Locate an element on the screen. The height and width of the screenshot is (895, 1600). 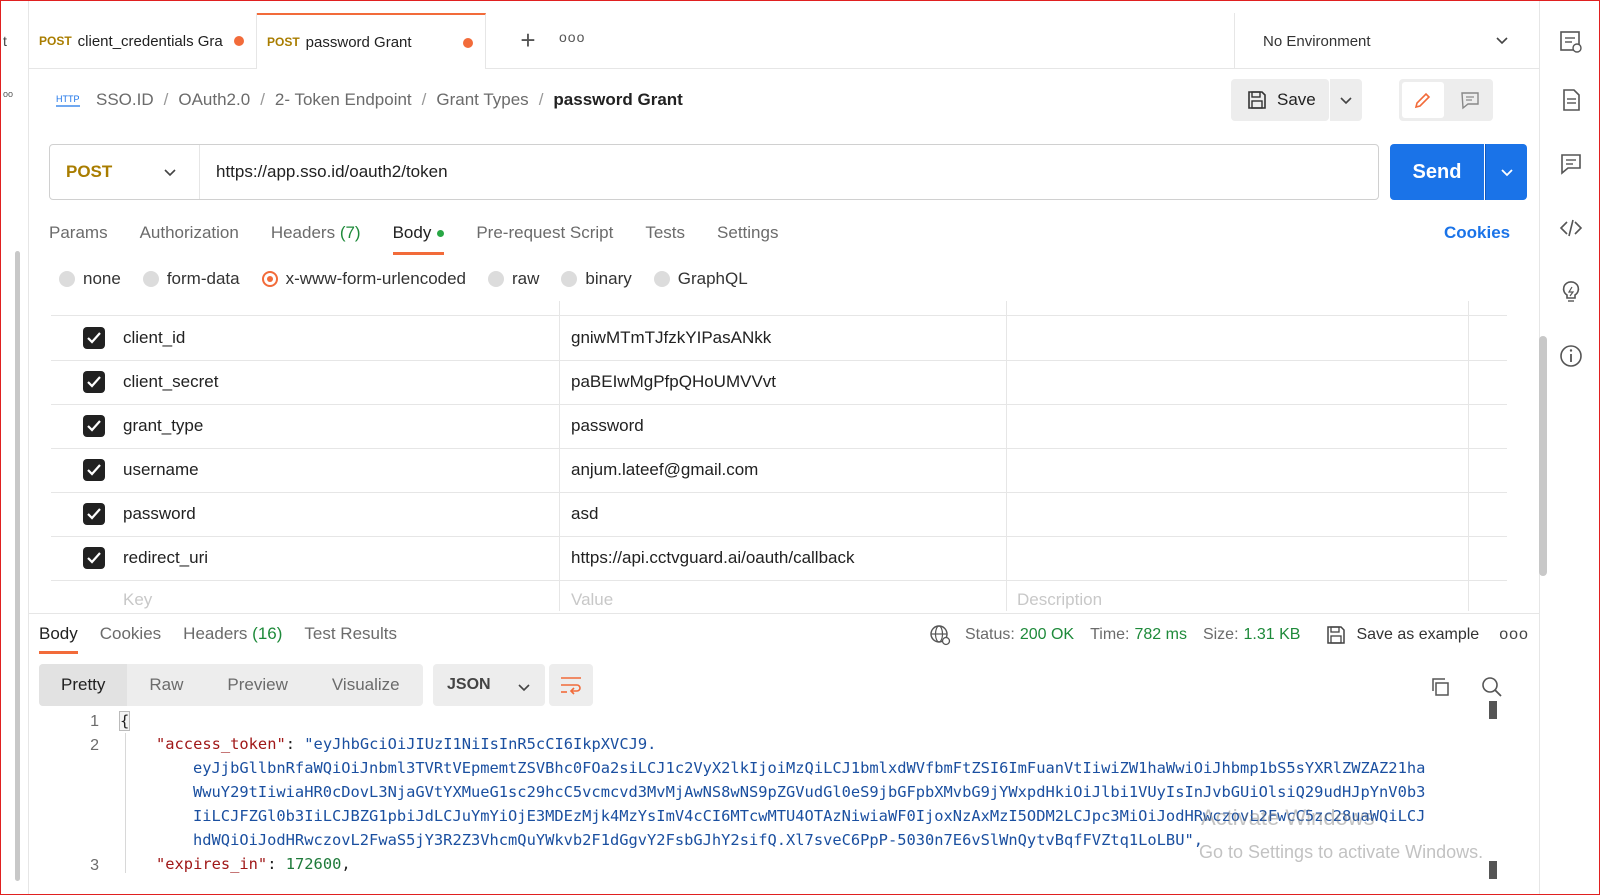
param-value: anjum.lateef@gmail.com is located at coordinates (664, 470).